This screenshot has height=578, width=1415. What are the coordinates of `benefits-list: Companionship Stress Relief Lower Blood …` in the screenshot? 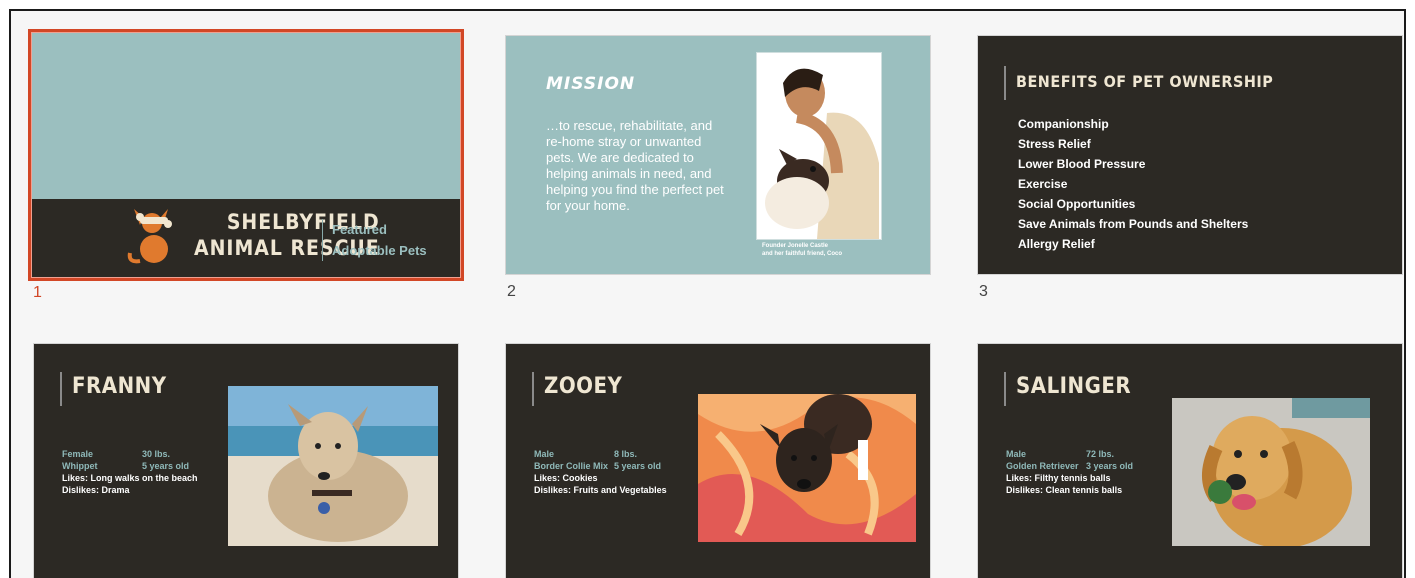 It's located at (1133, 184).